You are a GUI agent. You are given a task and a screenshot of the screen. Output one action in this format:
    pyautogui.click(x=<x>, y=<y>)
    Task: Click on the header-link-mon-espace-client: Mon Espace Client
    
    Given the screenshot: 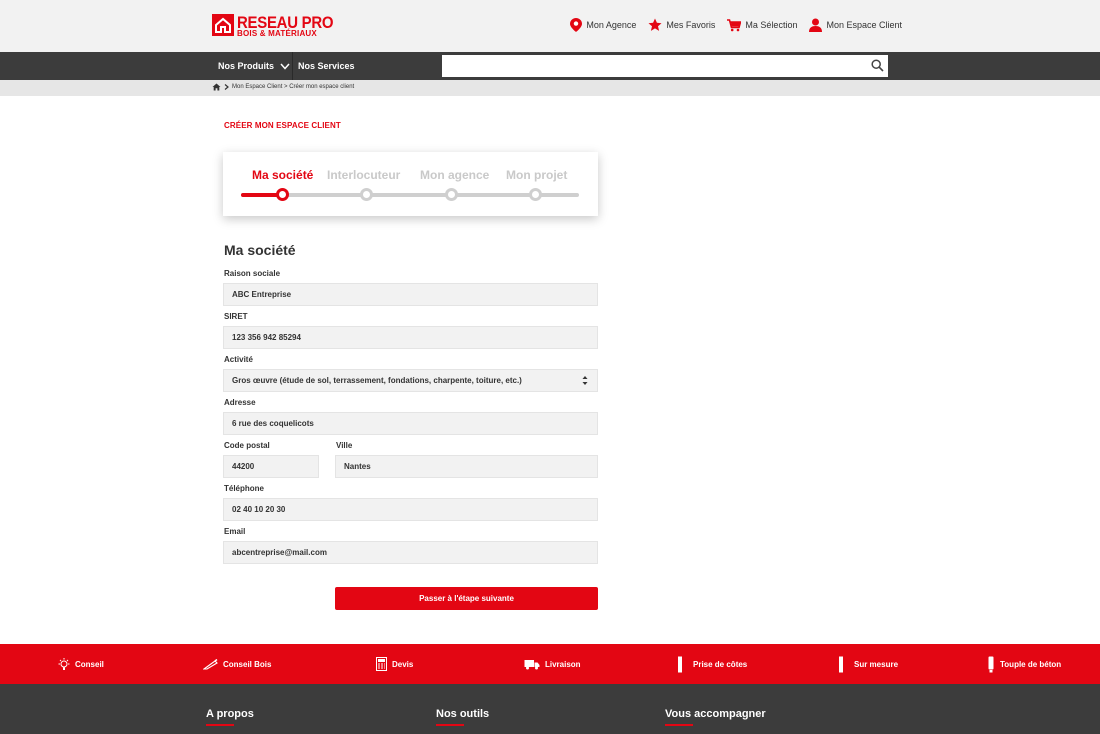 What is the action you would take?
    pyautogui.click(x=855, y=25)
    